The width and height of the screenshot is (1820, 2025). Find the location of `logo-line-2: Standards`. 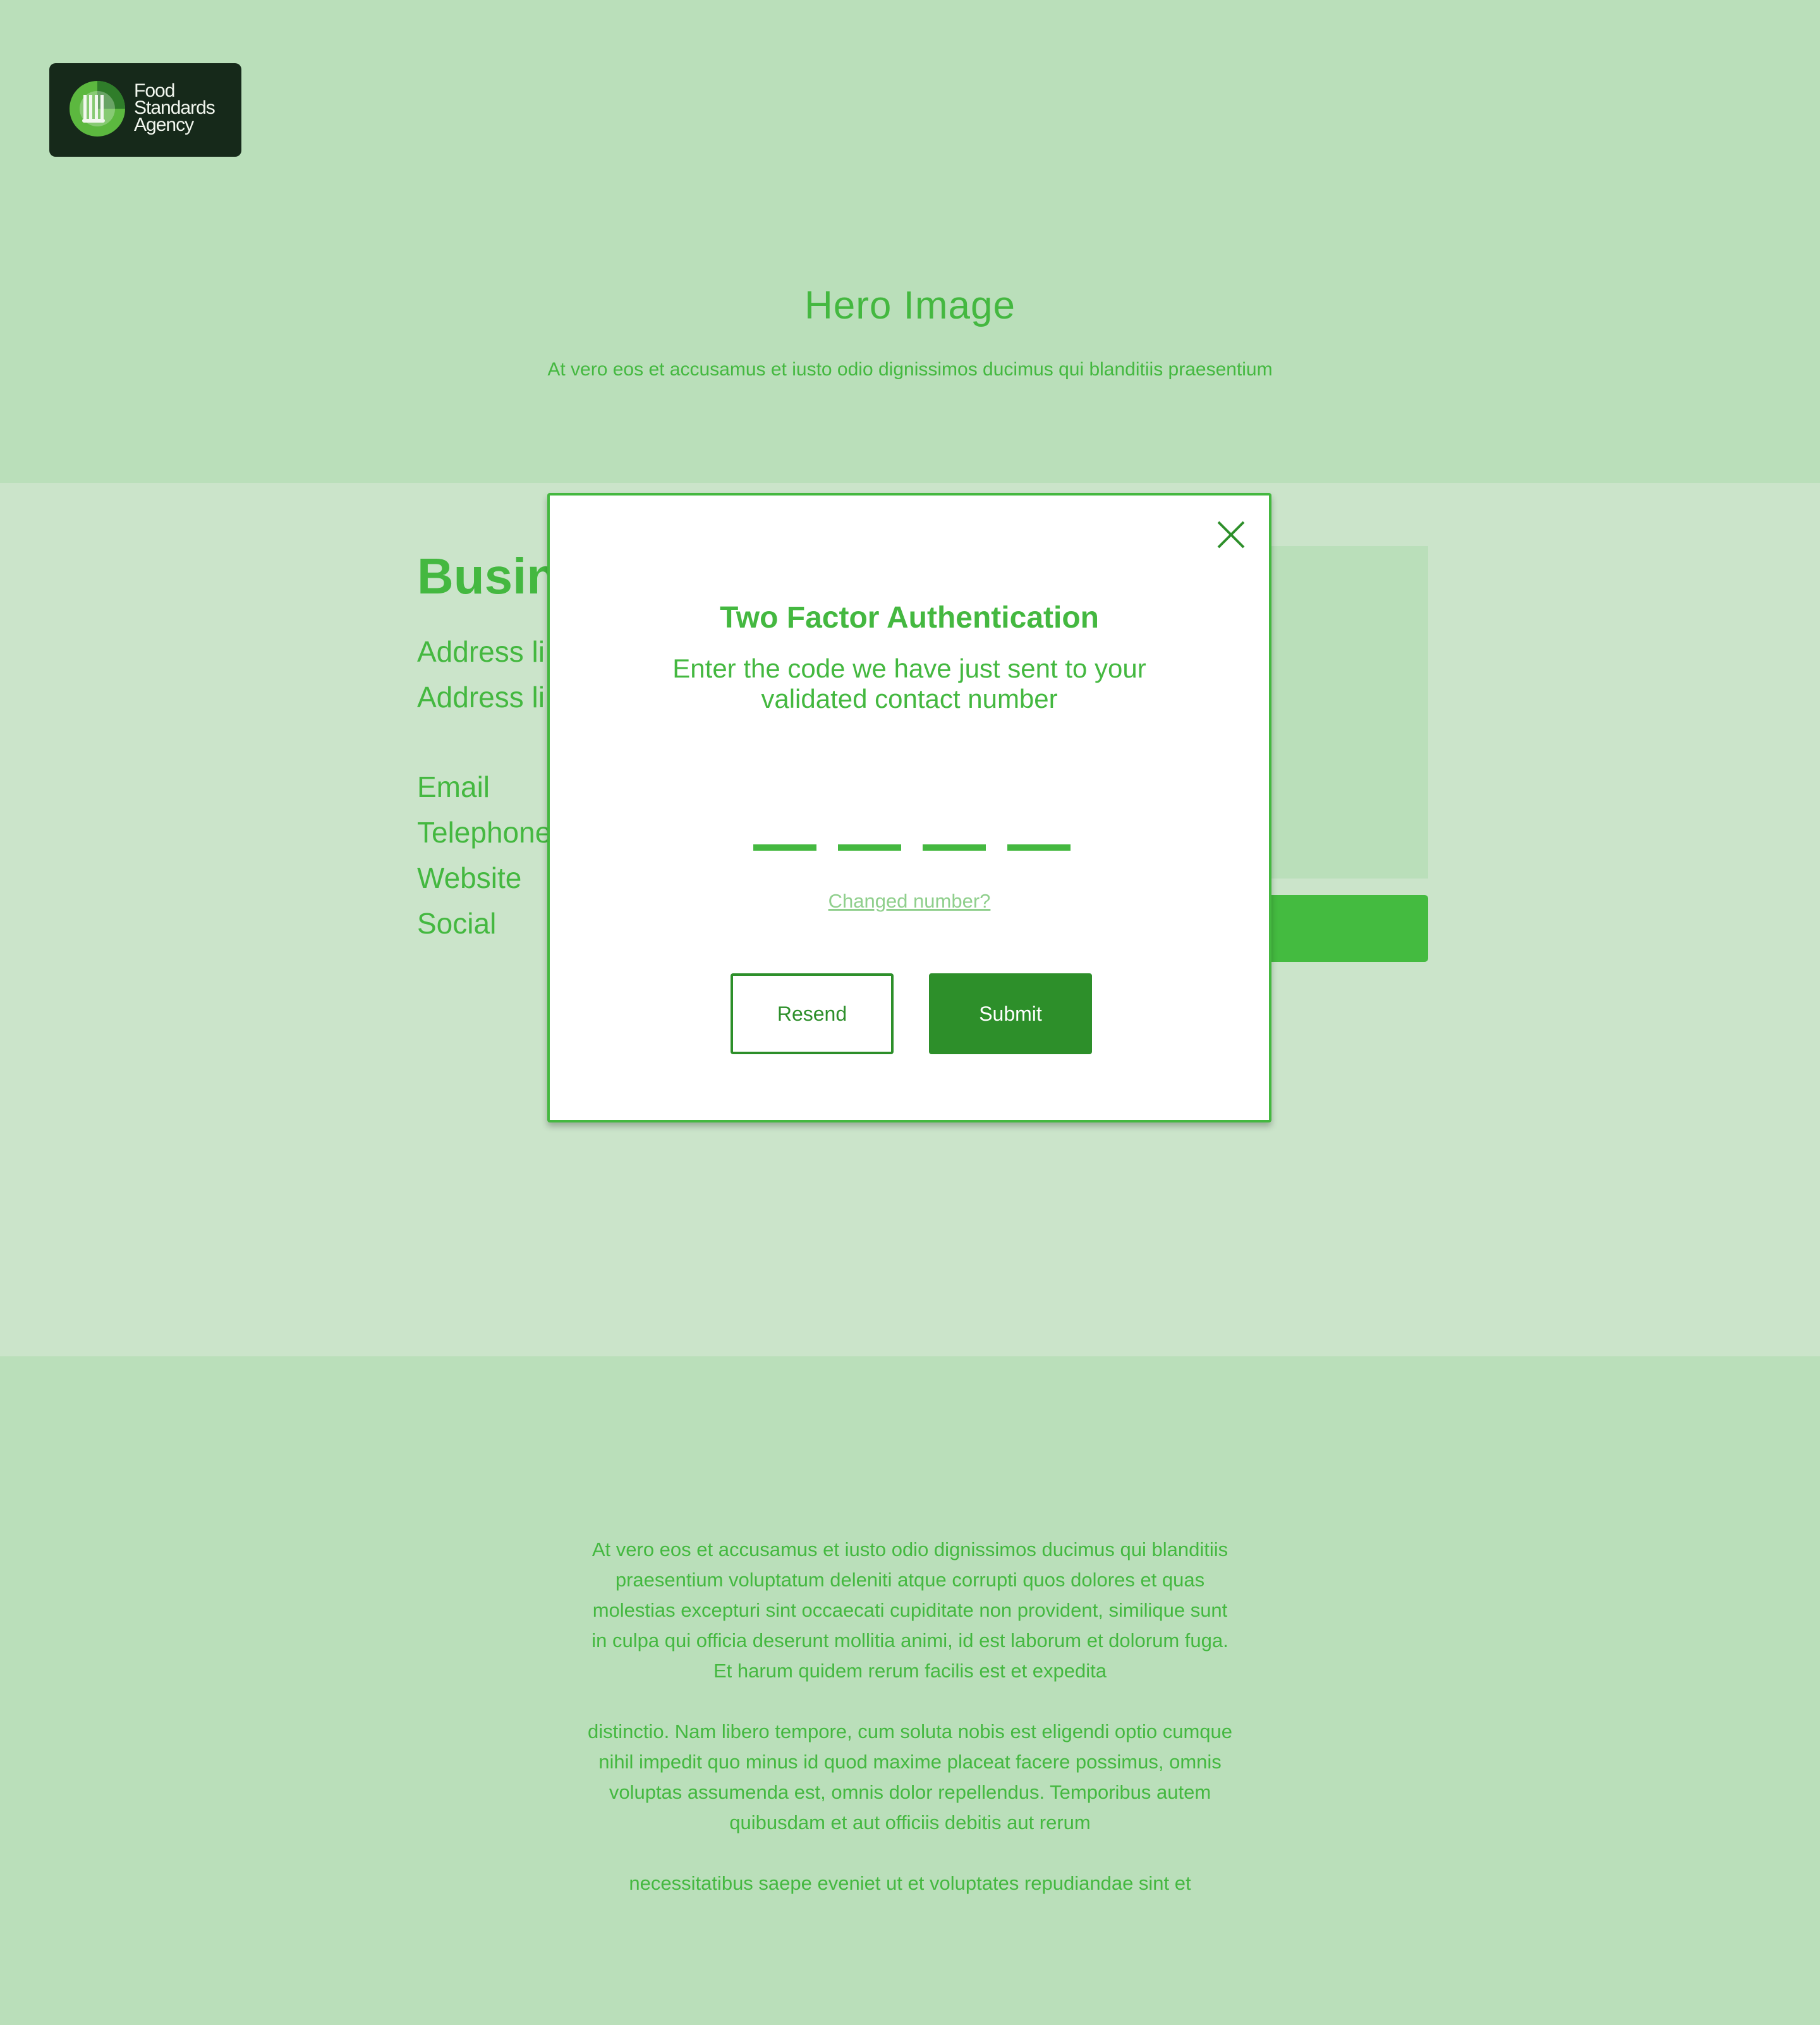

logo-line-2: Standards is located at coordinates (174, 107).